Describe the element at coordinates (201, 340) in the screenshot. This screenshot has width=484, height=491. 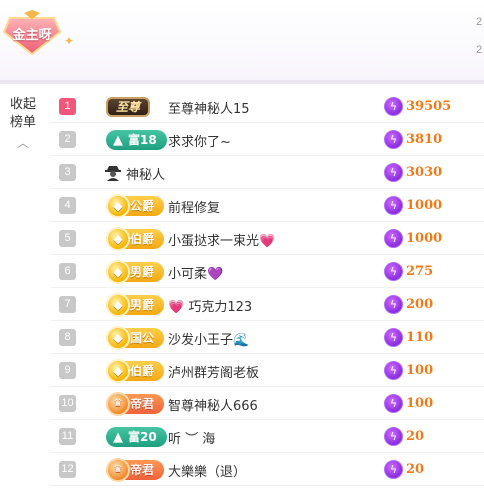
I see `user-name-text: 沙发小王子` at that location.